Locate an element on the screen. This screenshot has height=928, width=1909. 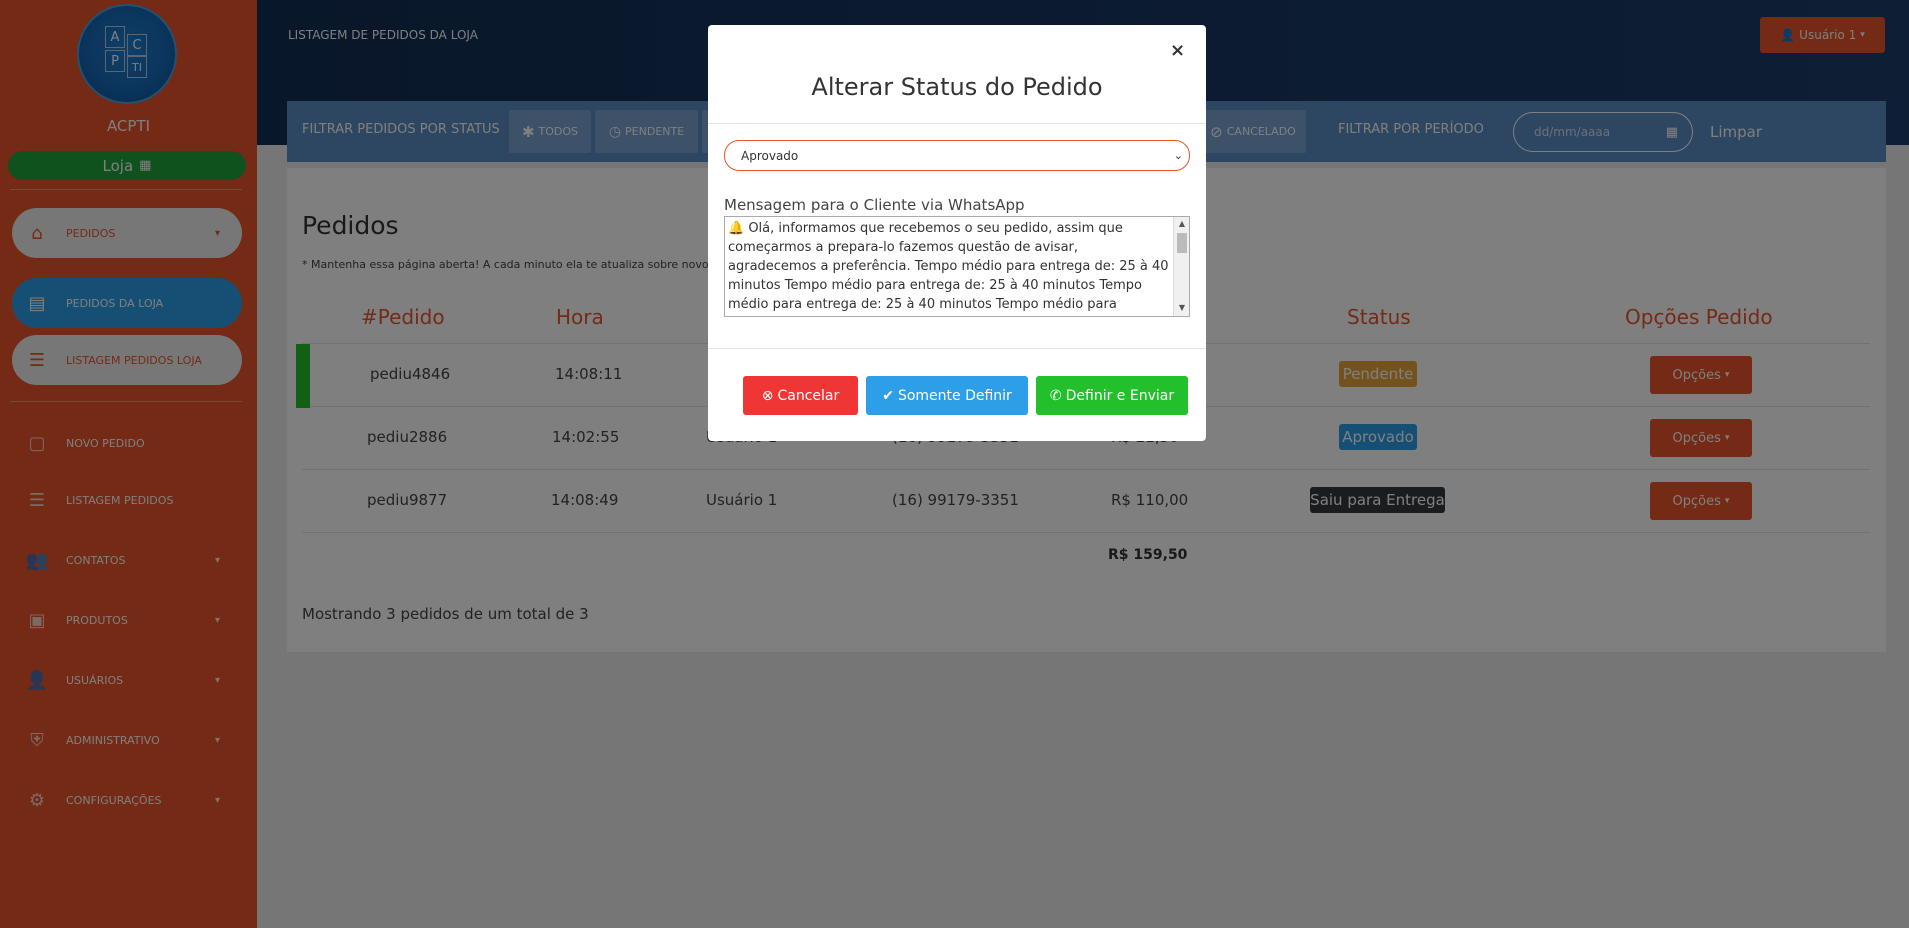
scroll-up-icon: ▲ is located at coordinates (1181, 223).